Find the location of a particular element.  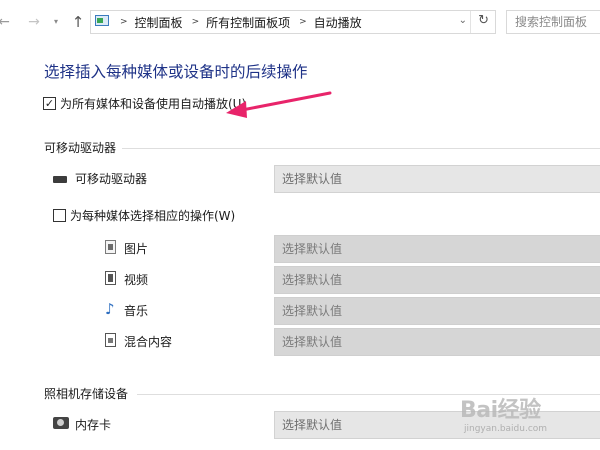

address-box: > 控制面板 > 所有控制面板项 > 自动播放 ⌄ ↻ is located at coordinates (293, 22).